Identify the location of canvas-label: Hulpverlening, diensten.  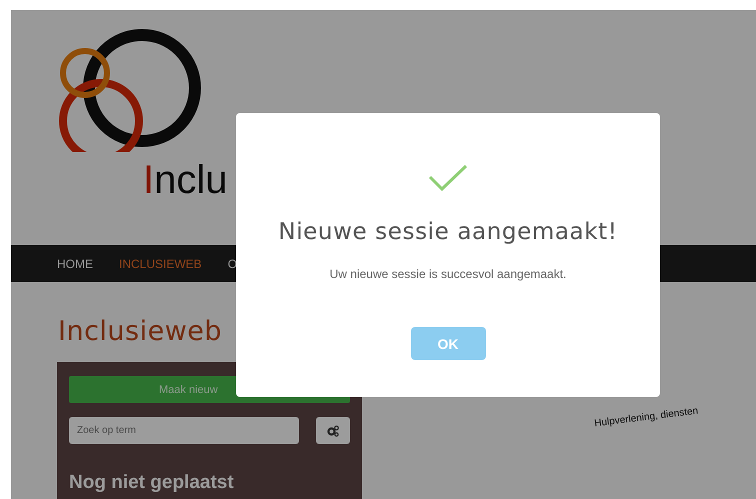
(646, 418).